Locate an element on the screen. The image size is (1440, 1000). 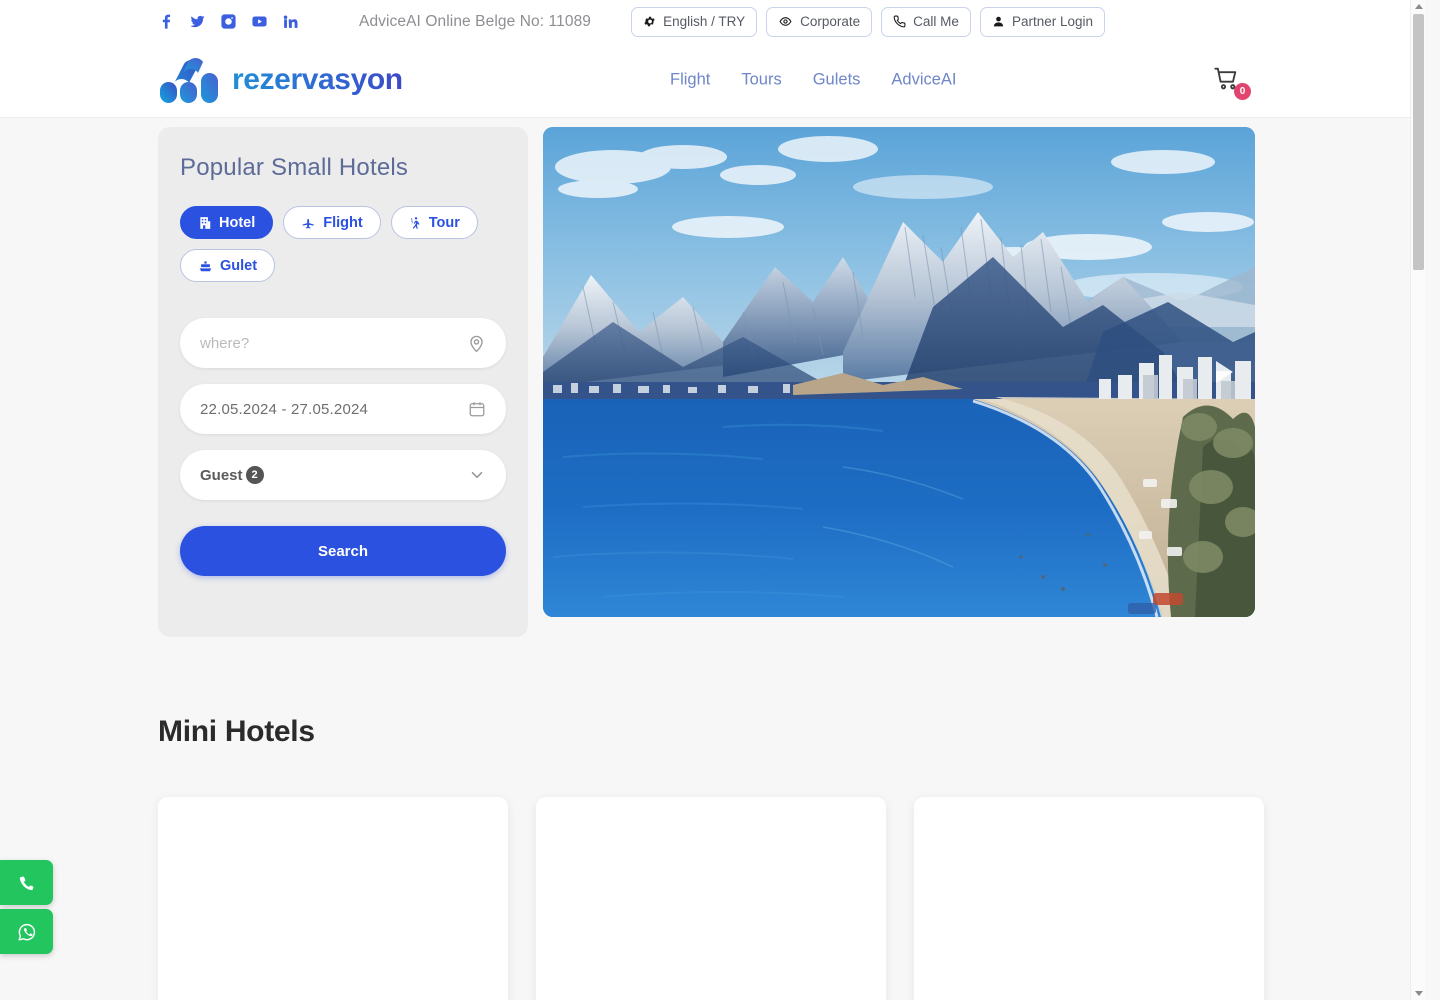
guest-count-badge: 2 is located at coordinates (254, 475).